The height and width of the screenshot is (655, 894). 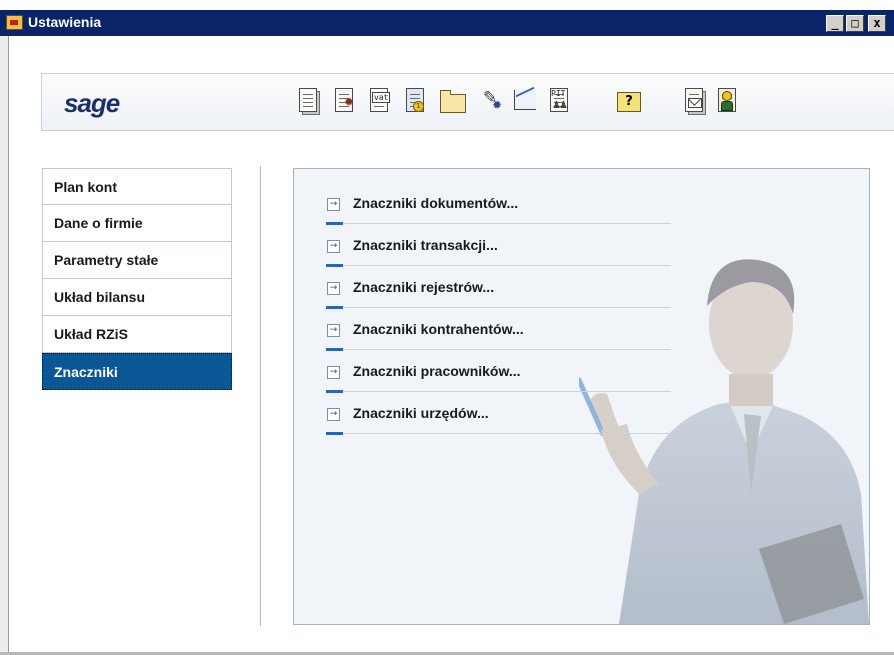 I want to click on vertical-divider, so click(x=260, y=396).